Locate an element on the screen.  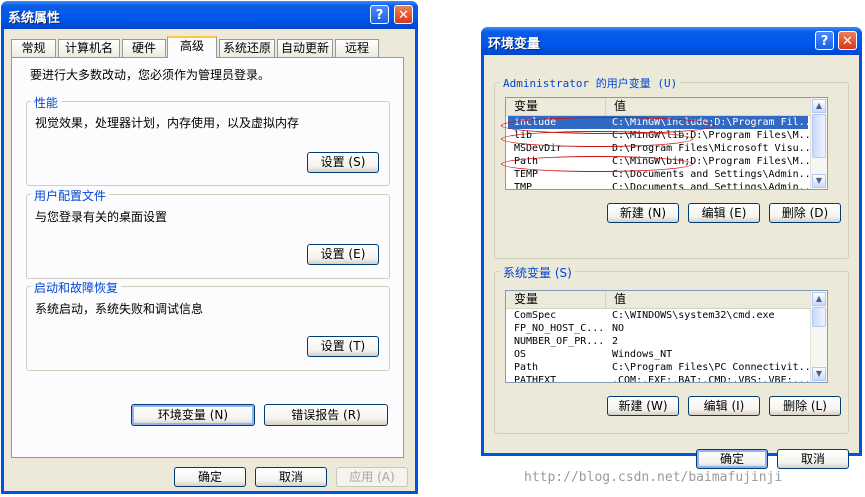
list-item: ComSpec C:\WINDOWS\system32\cmd.exe is located at coordinates (658, 315).